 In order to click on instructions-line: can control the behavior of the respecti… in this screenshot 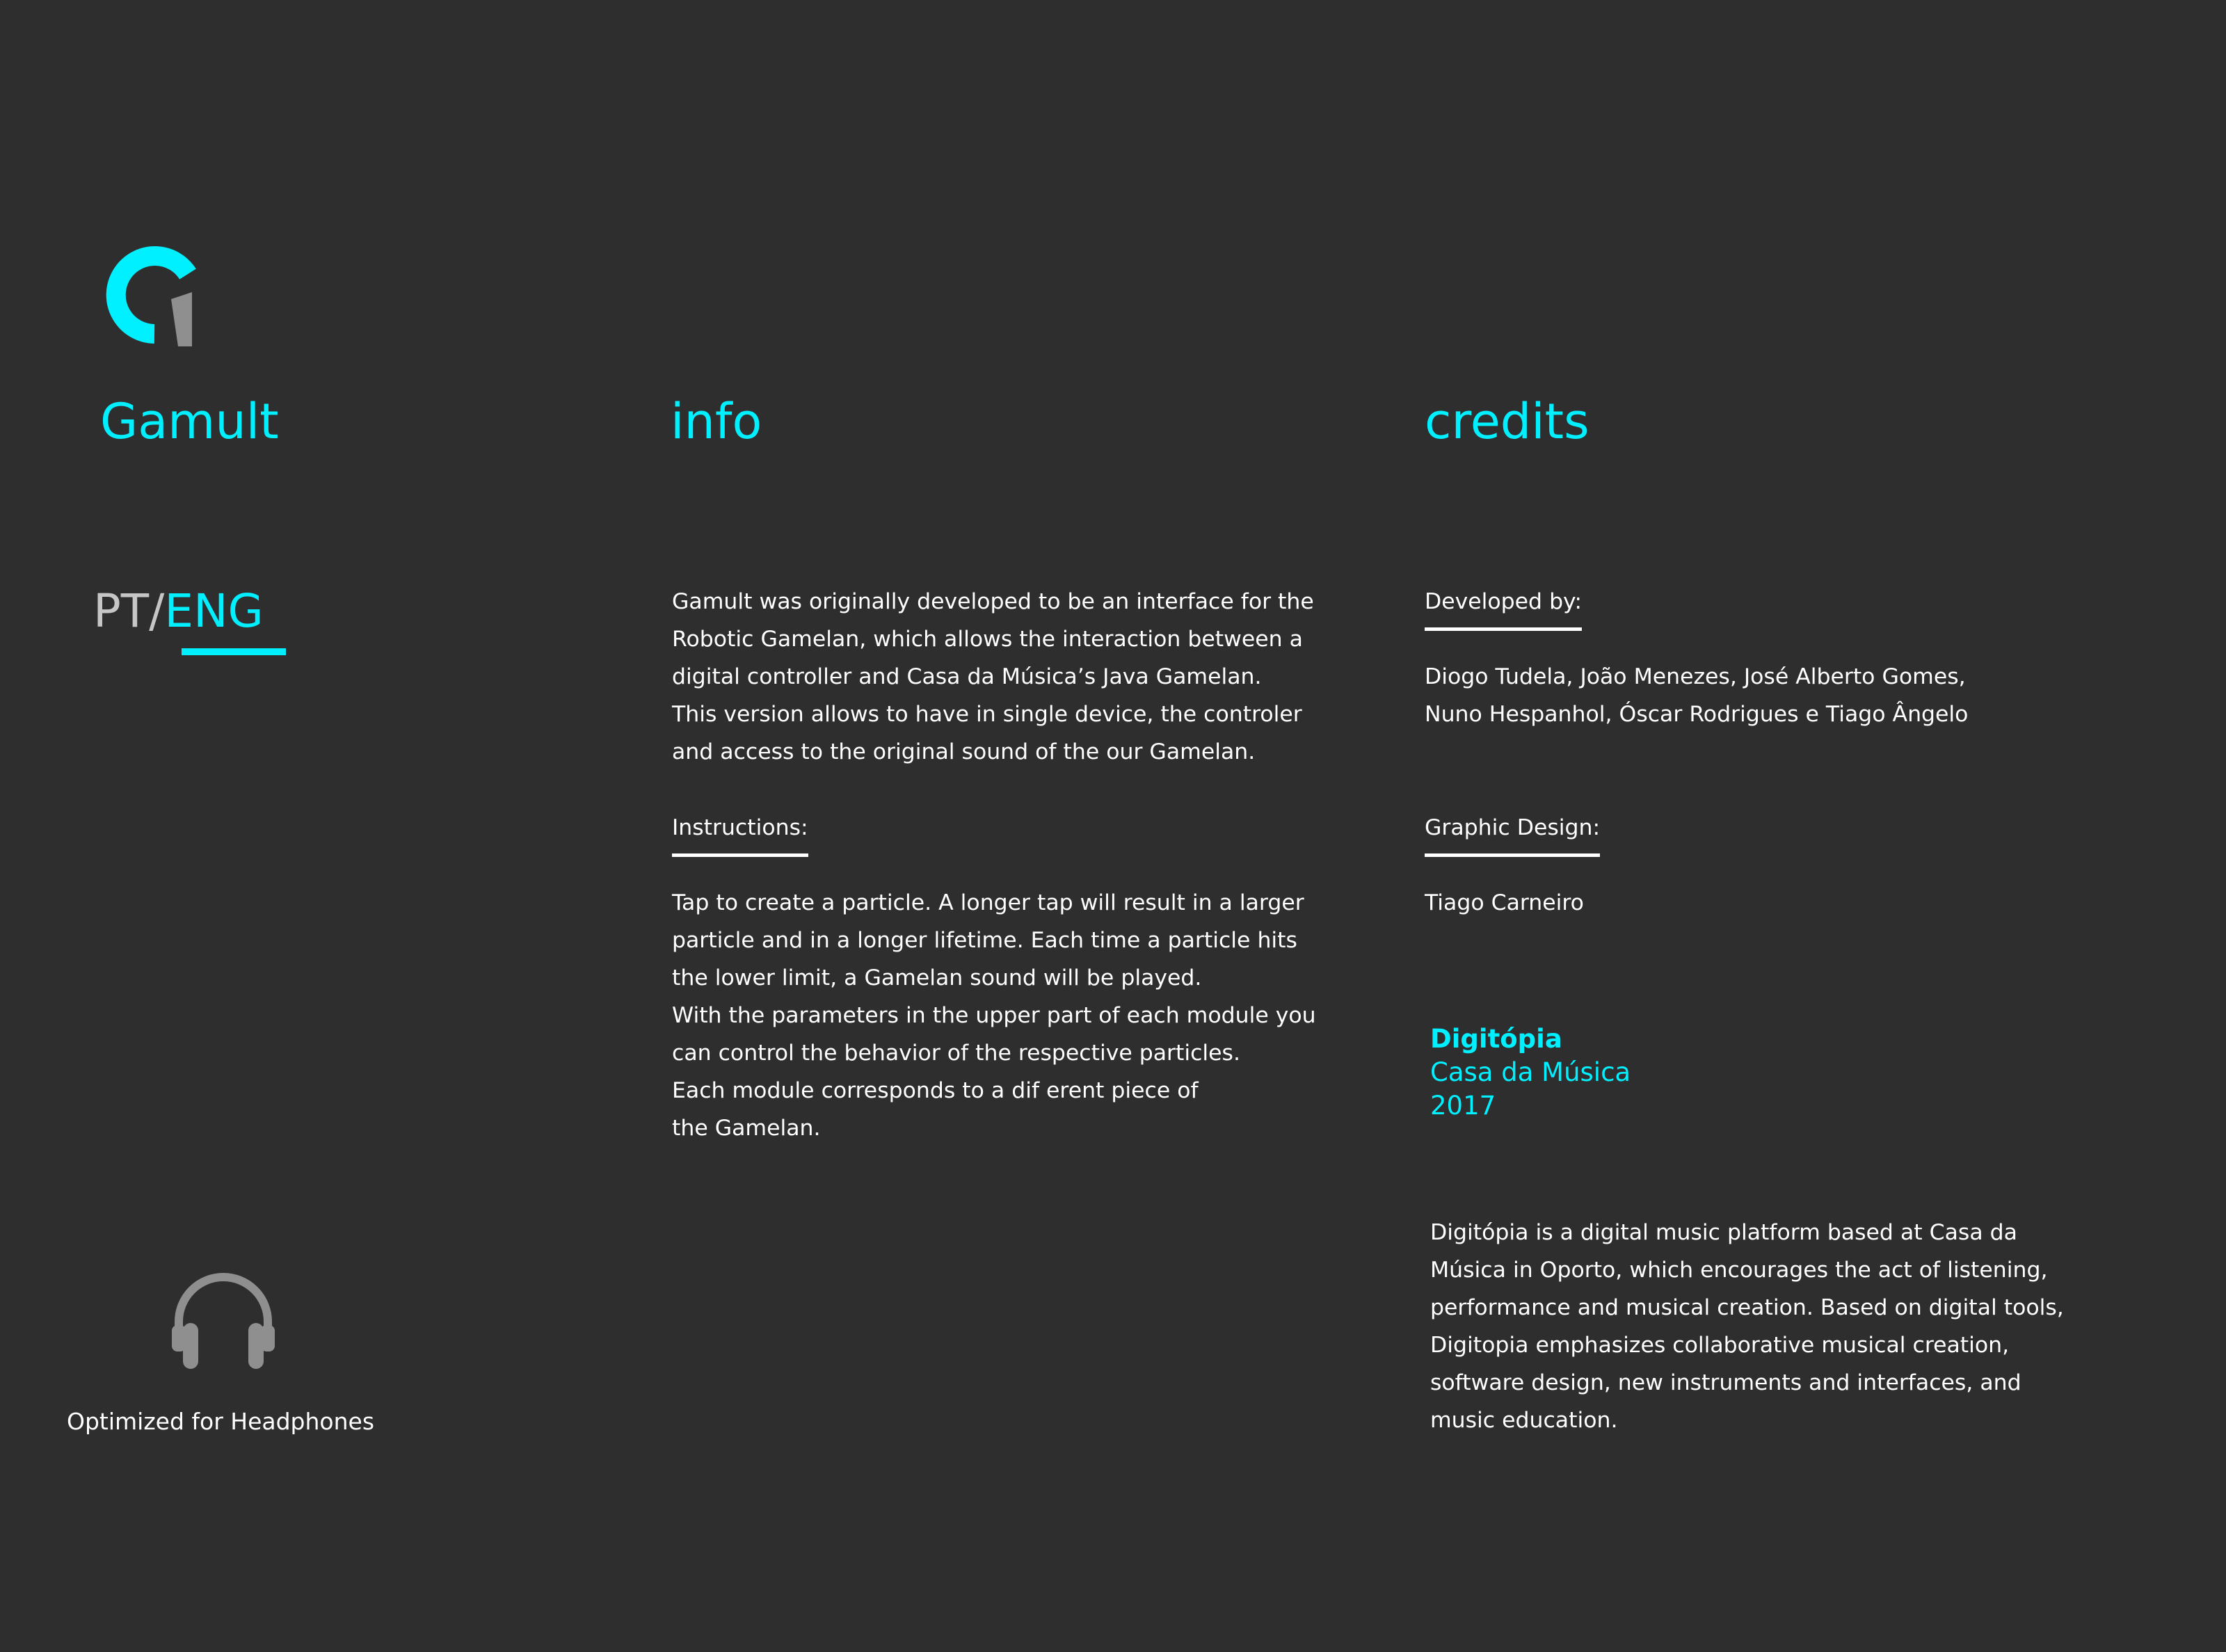, I will do `click(956, 1053)`.